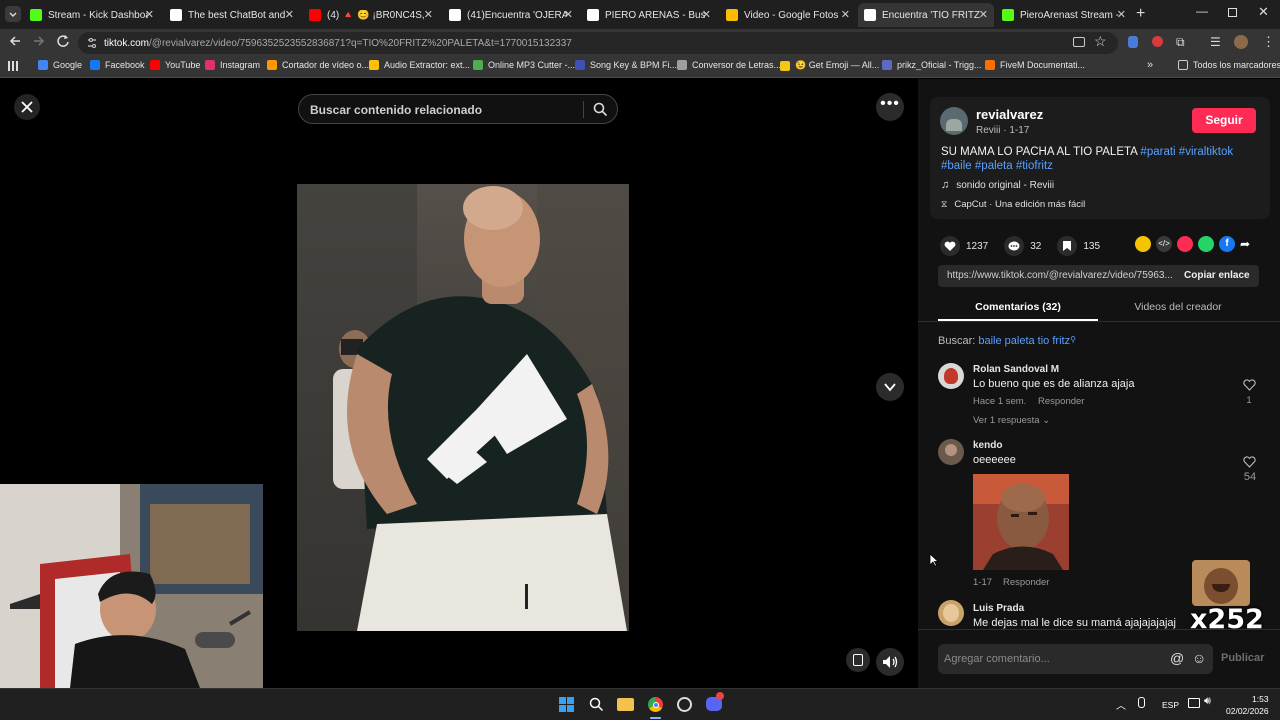  What do you see at coordinates (1224, 120) in the screenshot?
I see `follow-button: Seguir` at bounding box center [1224, 120].